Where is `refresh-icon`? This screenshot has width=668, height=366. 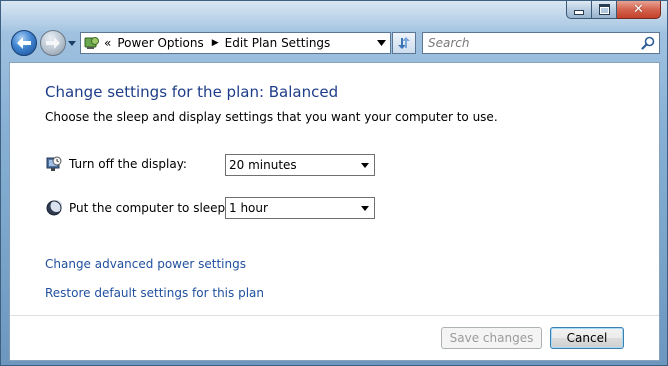 refresh-icon is located at coordinates (404, 43).